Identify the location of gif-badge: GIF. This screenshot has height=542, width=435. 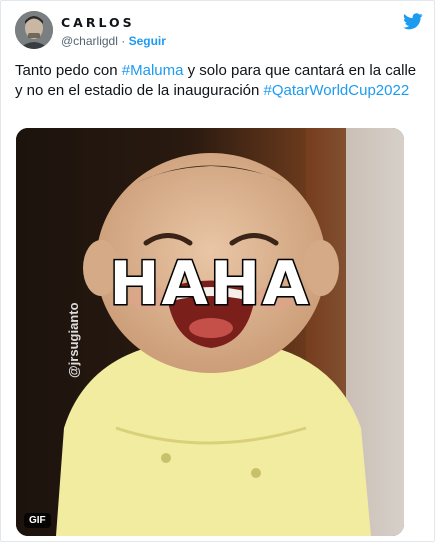
(37, 520).